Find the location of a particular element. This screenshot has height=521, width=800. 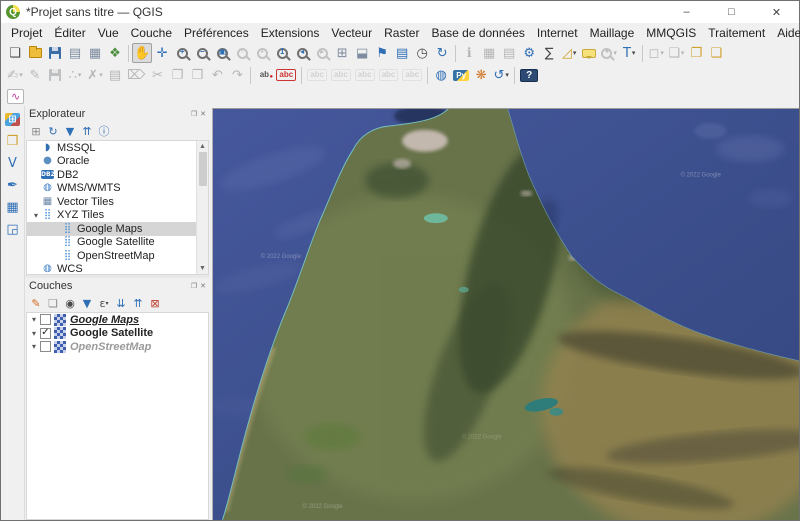

label-overlaps-button: ❐ is located at coordinates (696, 53).